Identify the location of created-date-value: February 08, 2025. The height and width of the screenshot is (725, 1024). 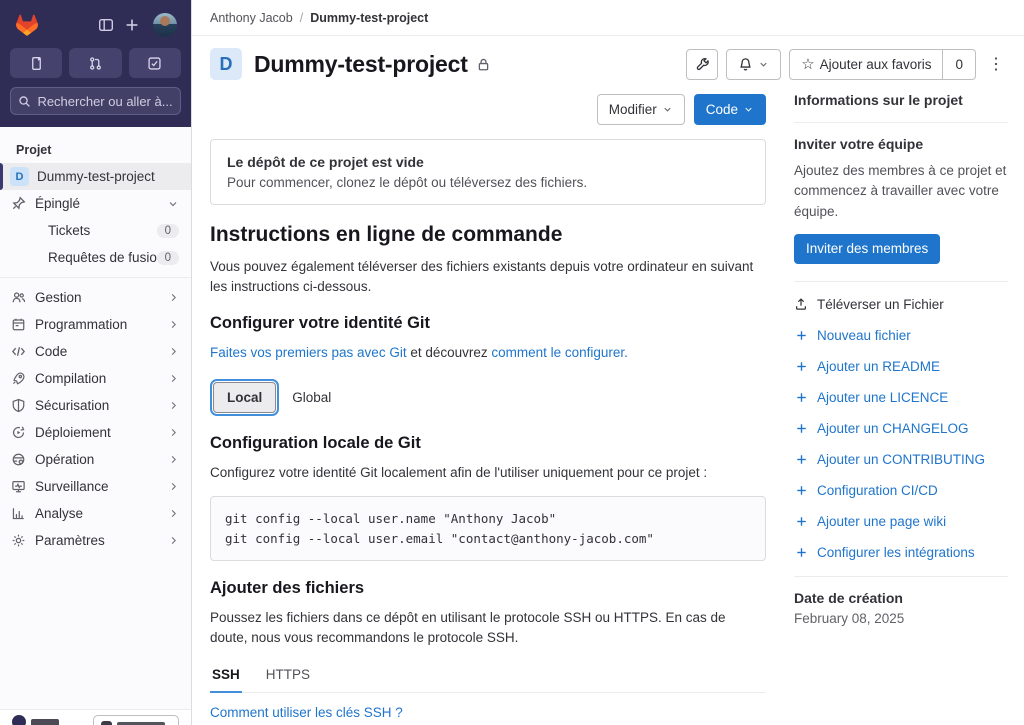
(849, 618).